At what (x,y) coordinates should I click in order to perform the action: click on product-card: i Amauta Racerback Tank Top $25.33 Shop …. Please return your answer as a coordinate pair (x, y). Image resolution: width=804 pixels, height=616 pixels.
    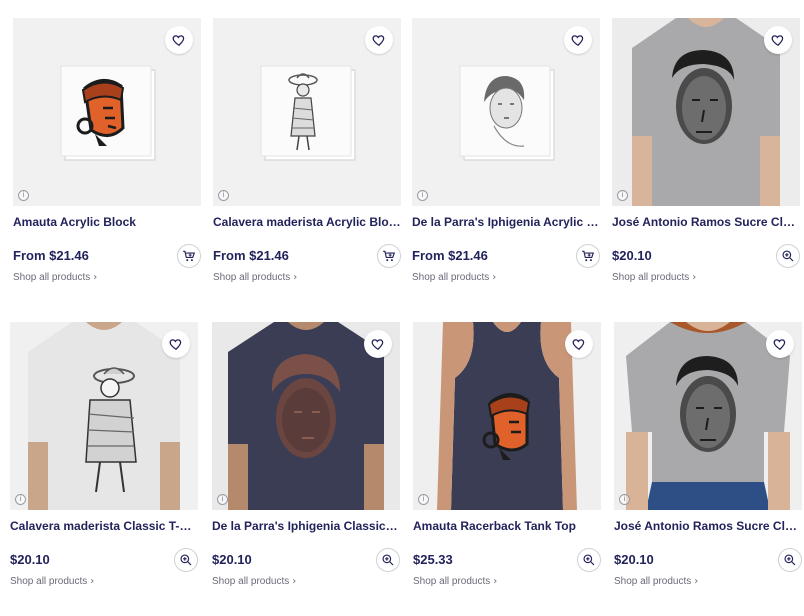
    Looking at the image, I should click on (507, 454).